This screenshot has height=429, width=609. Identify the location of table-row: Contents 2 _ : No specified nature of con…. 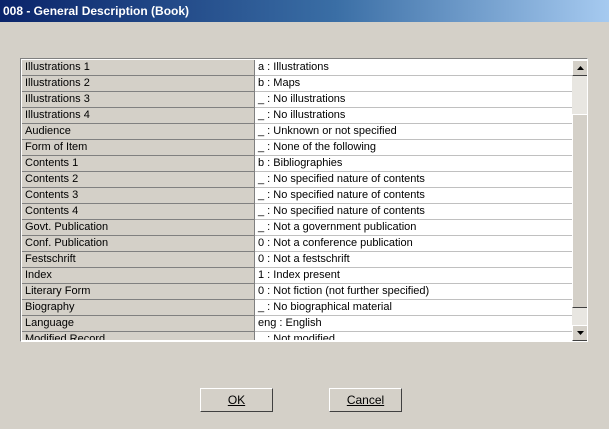
(297, 180).